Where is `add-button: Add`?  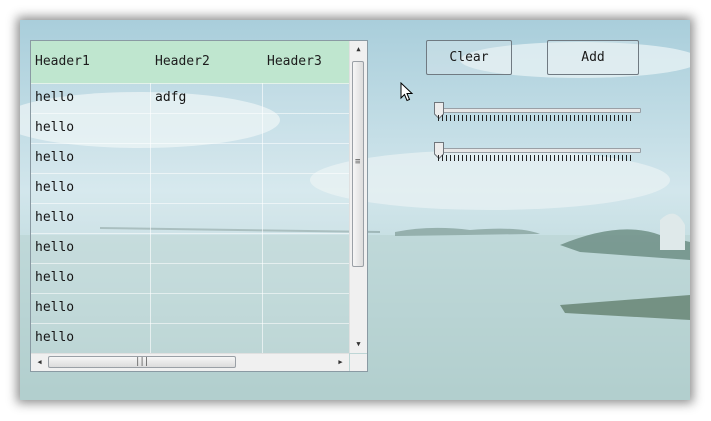
add-button: Add is located at coordinates (593, 57).